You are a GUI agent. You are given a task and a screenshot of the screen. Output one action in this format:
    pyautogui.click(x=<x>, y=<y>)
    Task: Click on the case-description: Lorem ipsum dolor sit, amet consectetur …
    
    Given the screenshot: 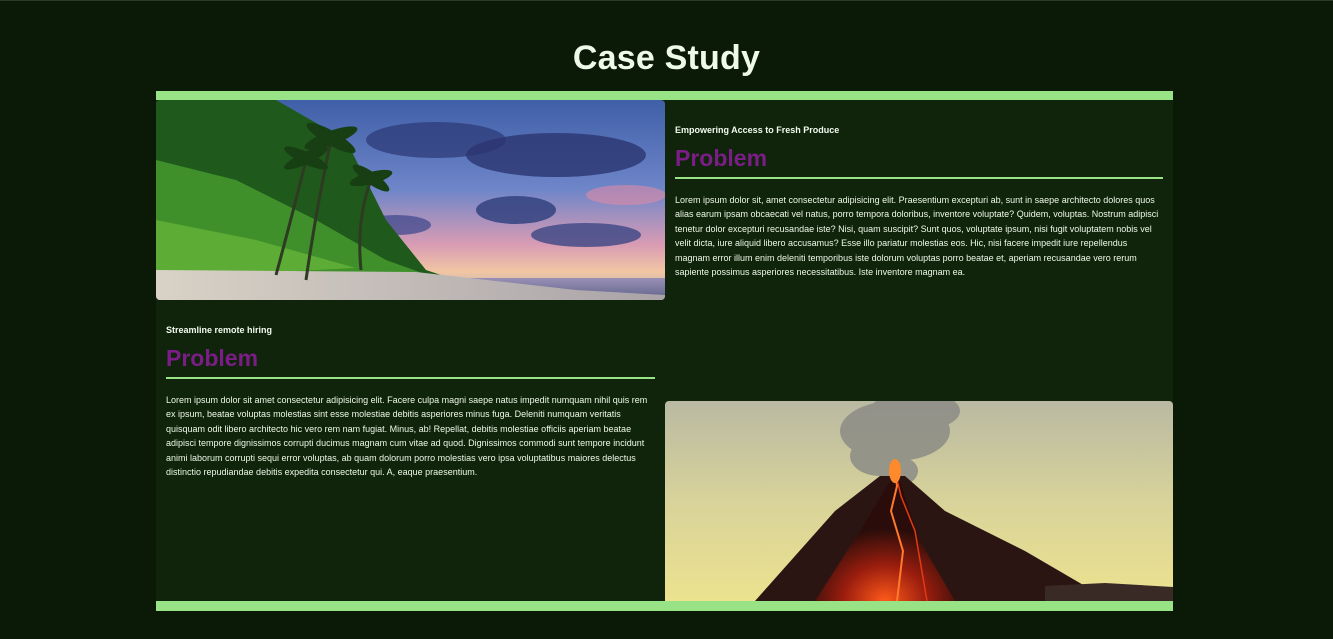 What is the action you would take?
    pyautogui.click(x=917, y=236)
    